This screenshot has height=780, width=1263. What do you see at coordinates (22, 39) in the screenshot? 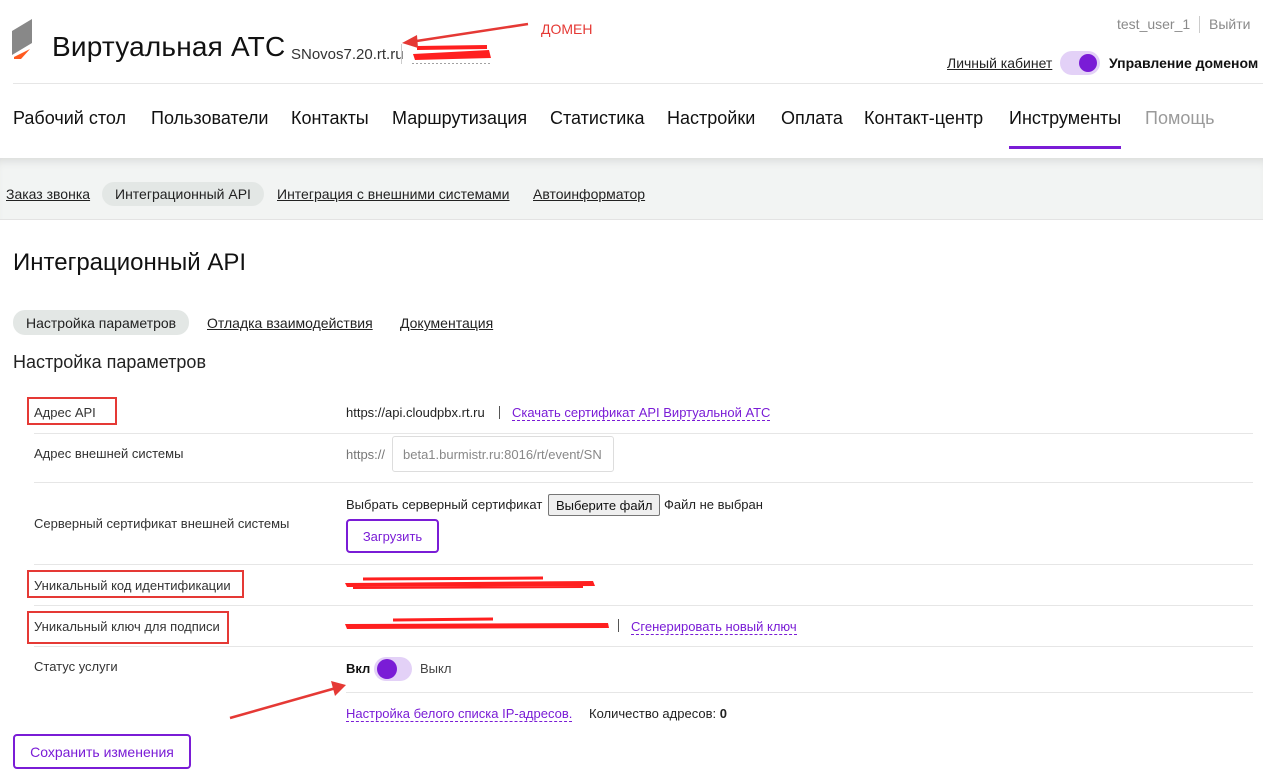
I see `rostelecom-logo-icon` at bounding box center [22, 39].